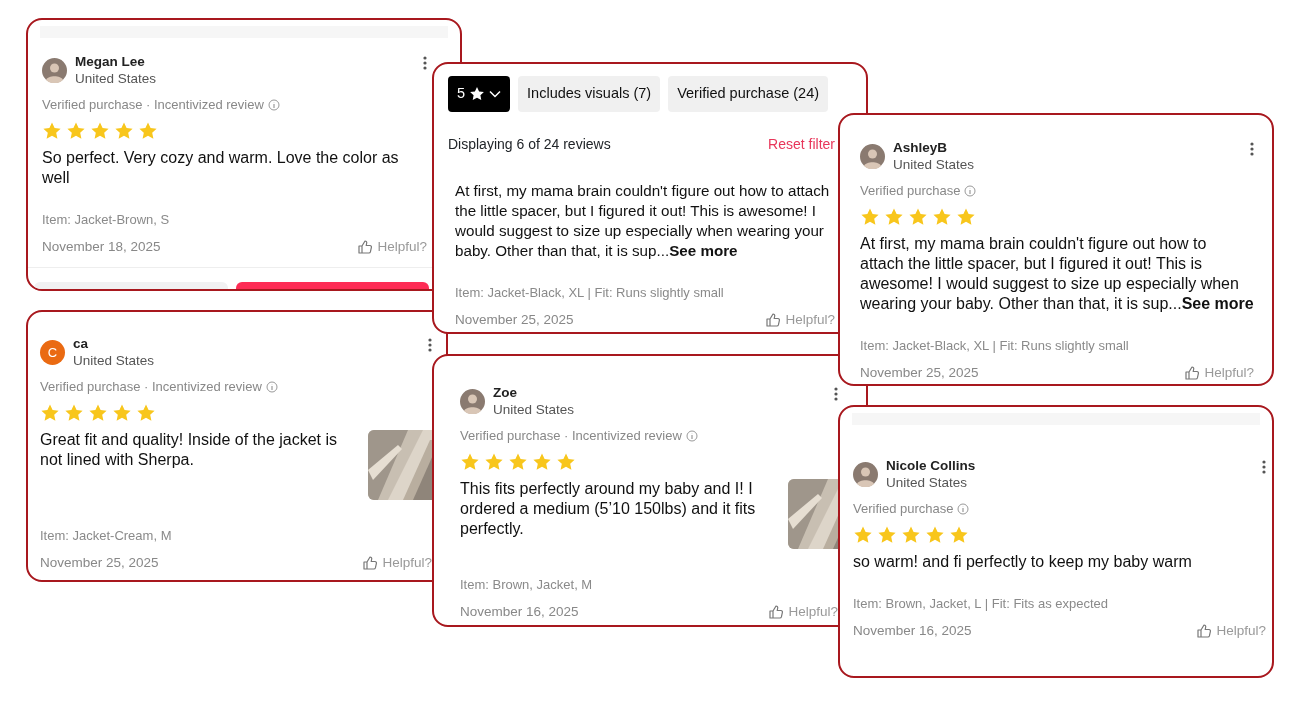  I want to click on filter-chip: Includes visuals (7), so click(589, 94).